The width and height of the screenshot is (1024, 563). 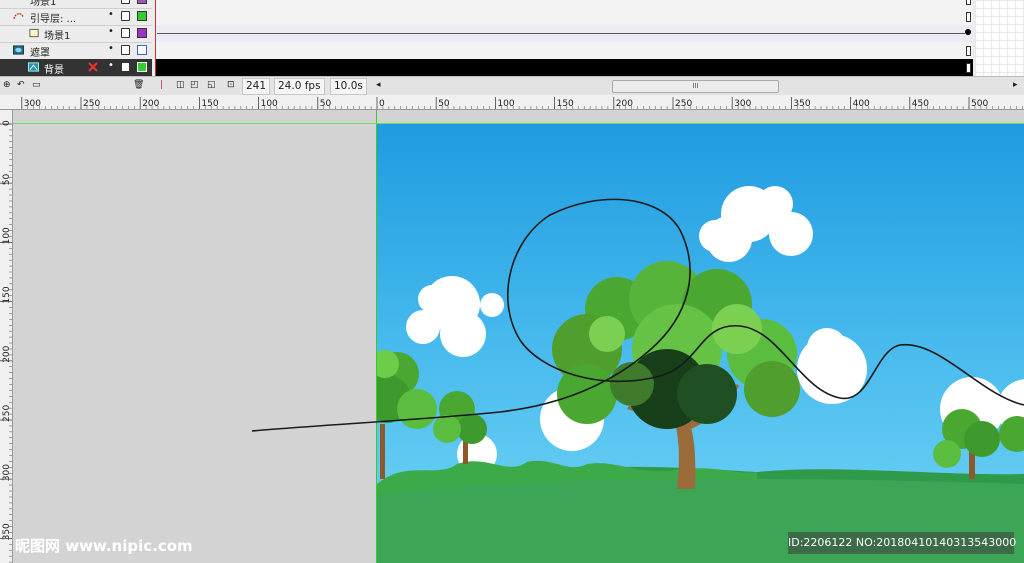 I want to click on watermark-left: 昵图网 www.nipic.com, so click(x=104, y=546).